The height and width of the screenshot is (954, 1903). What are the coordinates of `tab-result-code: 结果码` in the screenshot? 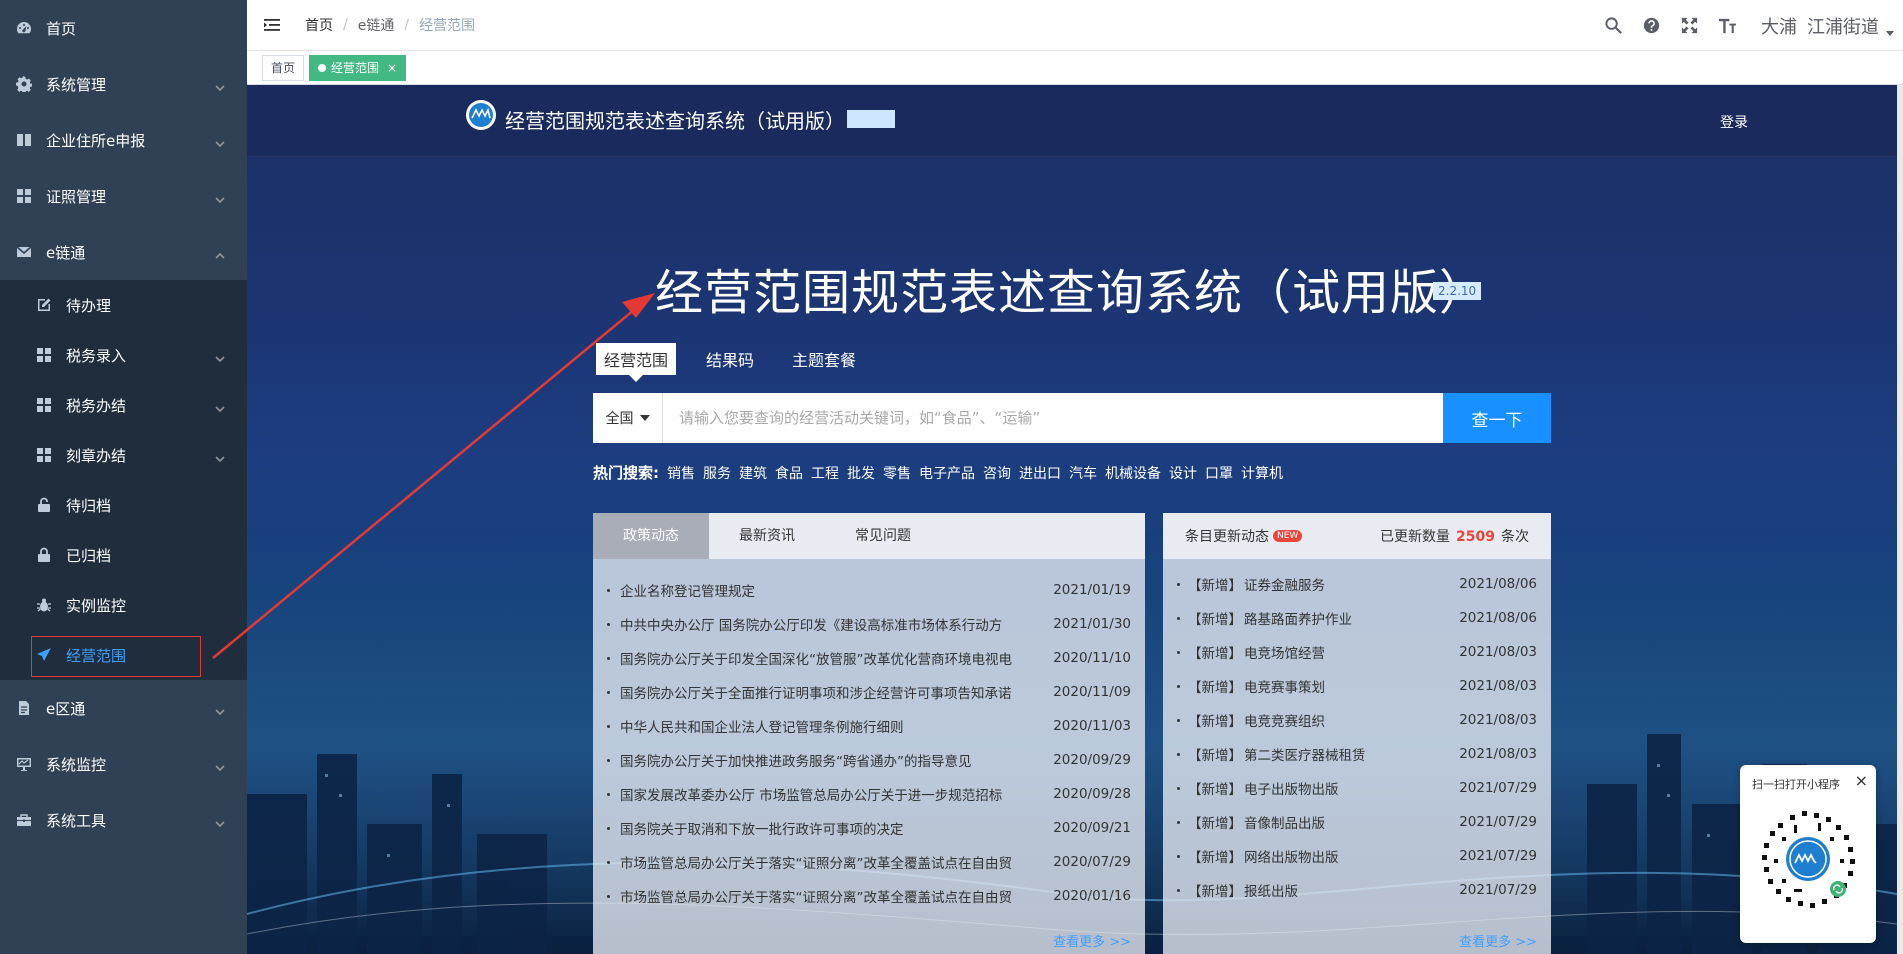 It's located at (730, 359).